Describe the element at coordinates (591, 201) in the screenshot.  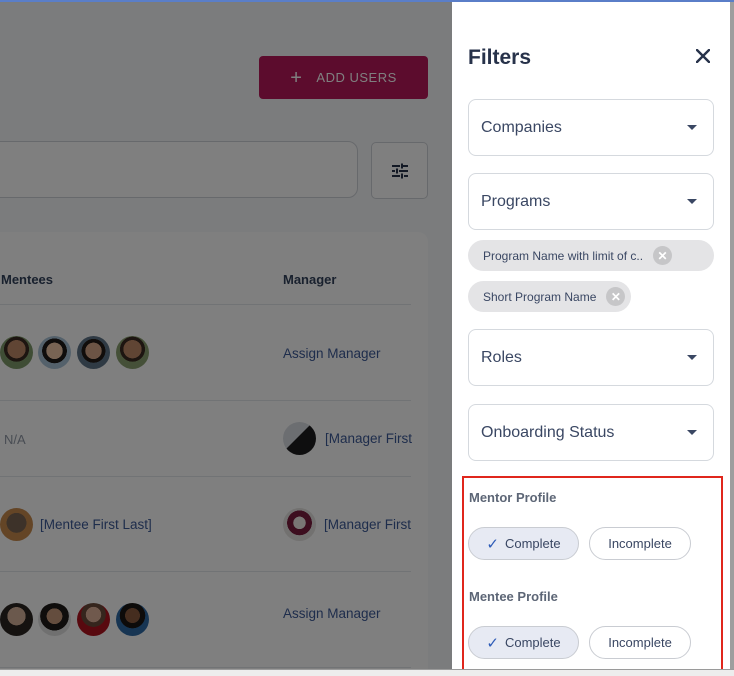
I see `programs-select: Programs` at that location.